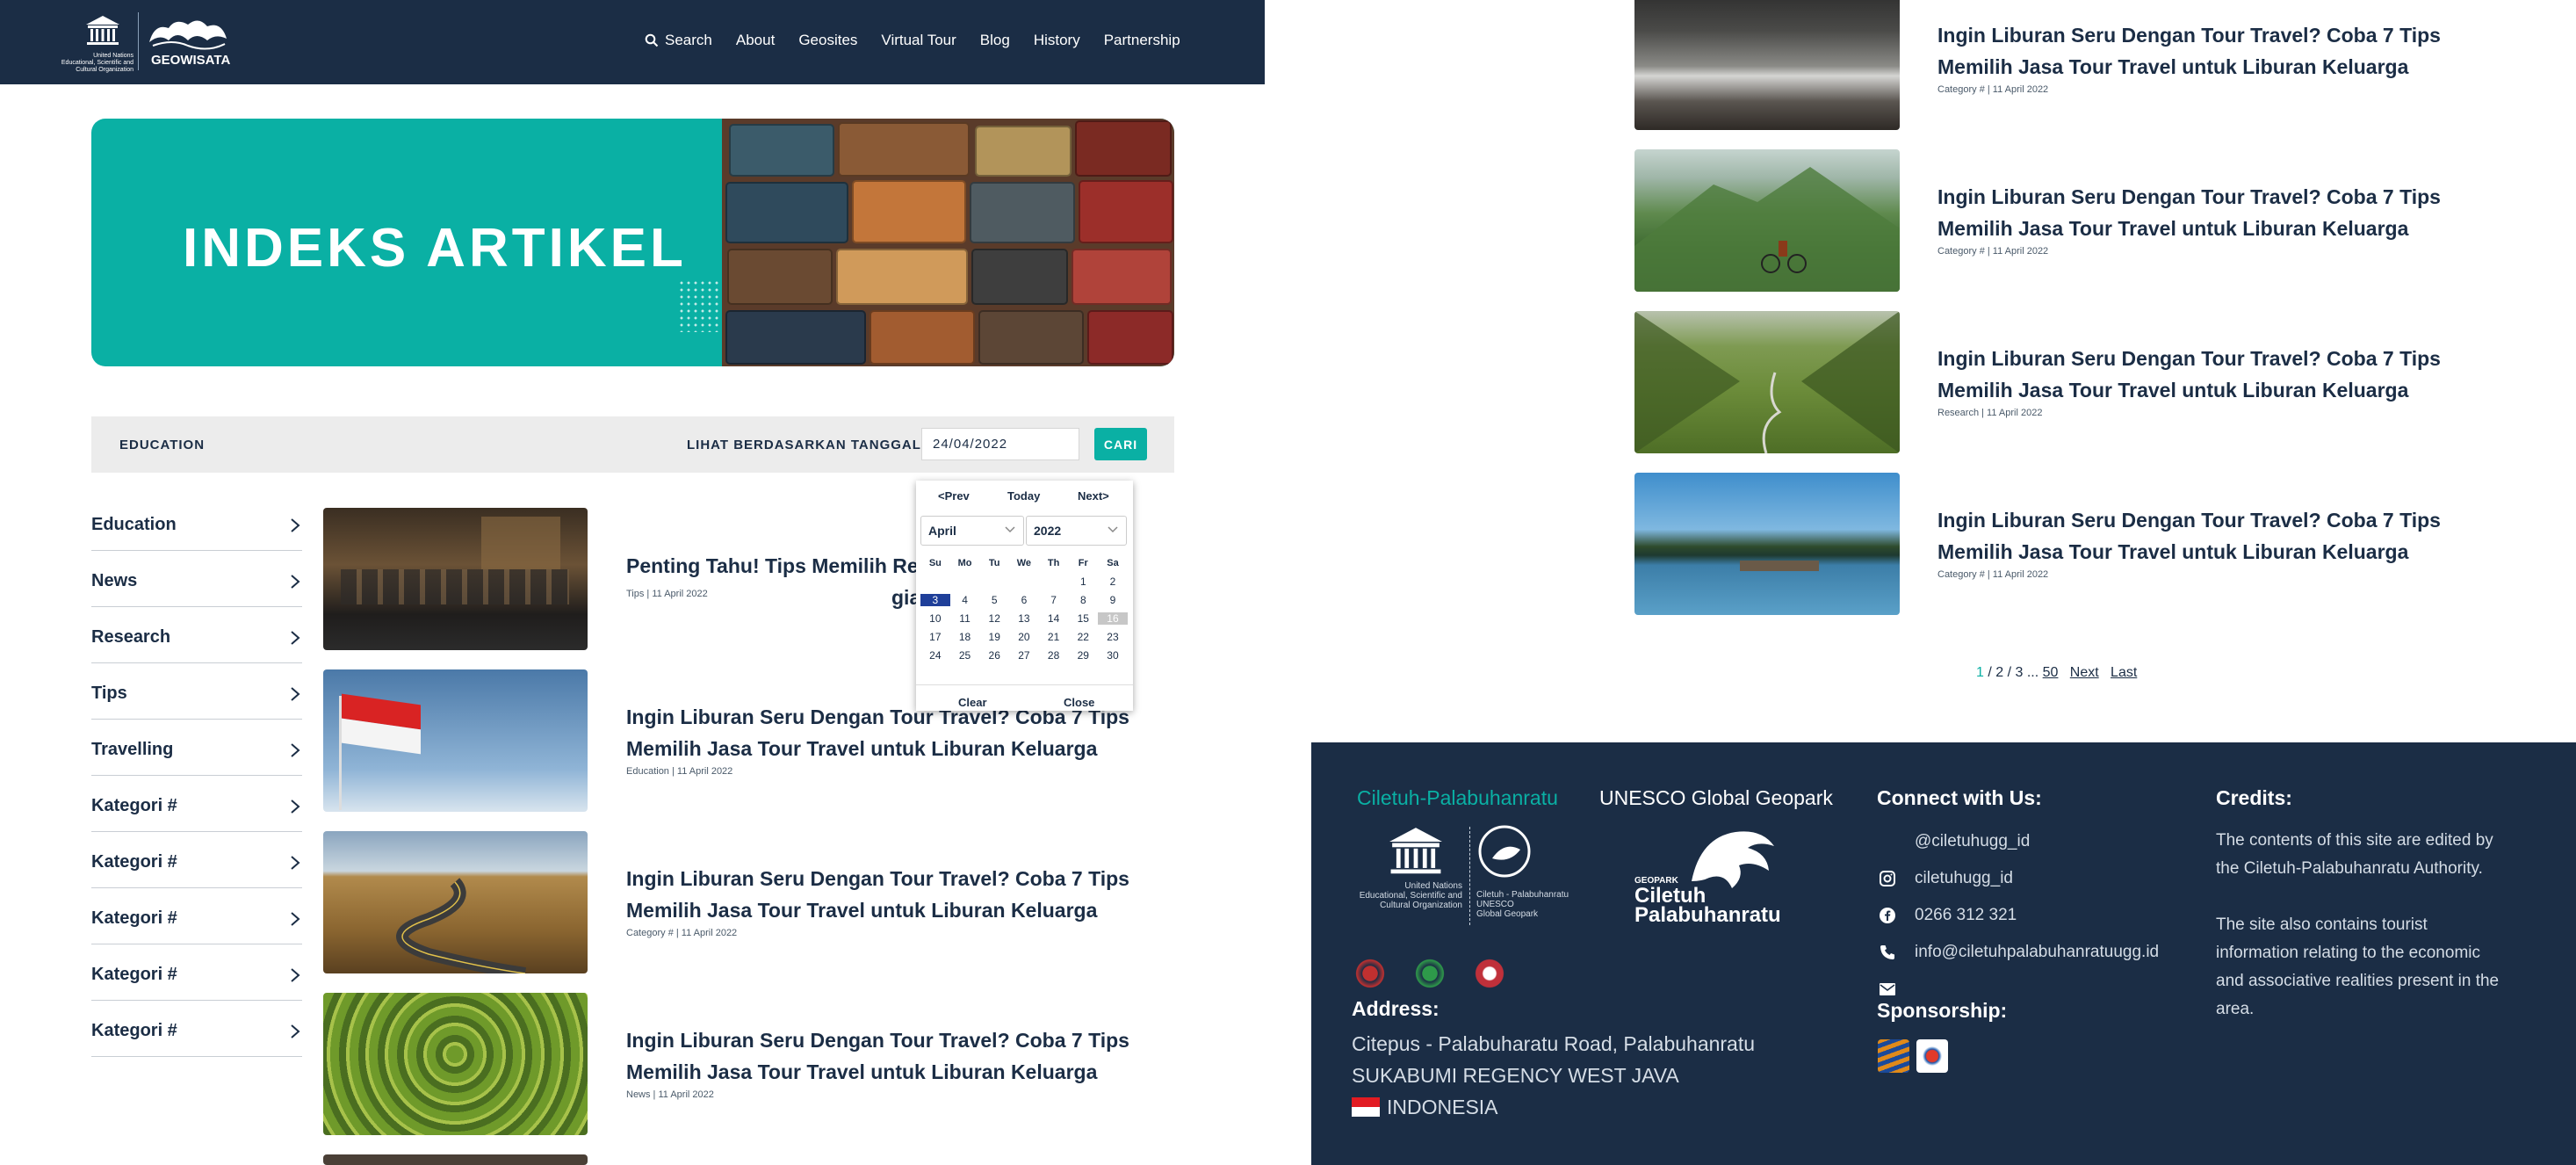 This screenshot has height=1165, width=2576. I want to click on nav-history: History, so click(1057, 40).